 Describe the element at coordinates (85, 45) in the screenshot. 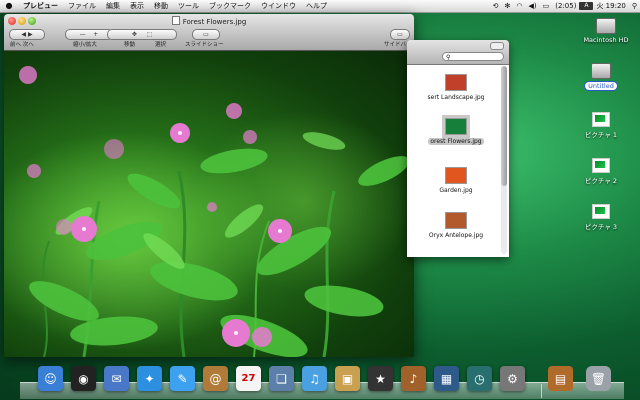

I see `zoom-label: 縮小/拡大` at that location.